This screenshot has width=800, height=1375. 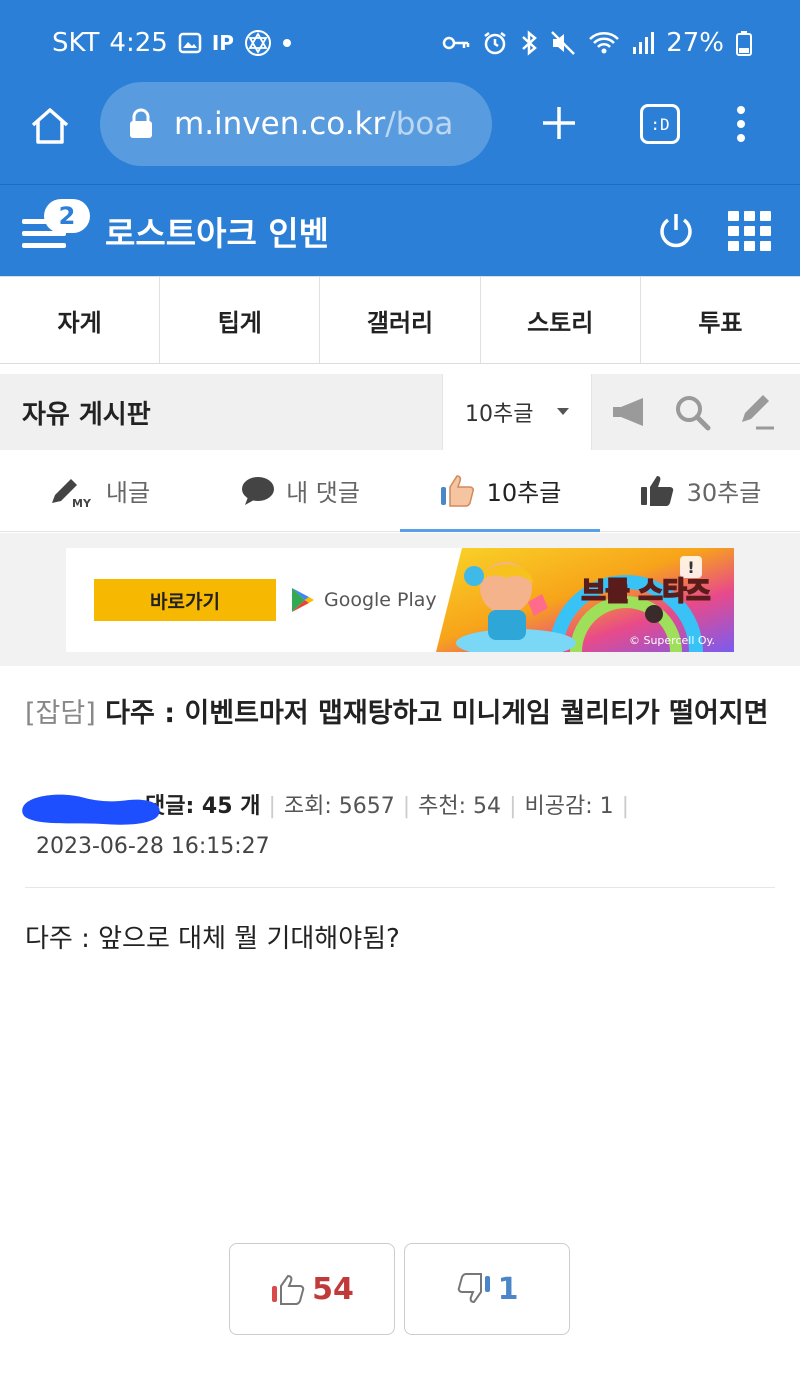 What do you see at coordinates (495, 43) in the screenshot?
I see `alarm-icon` at bounding box center [495, 43].